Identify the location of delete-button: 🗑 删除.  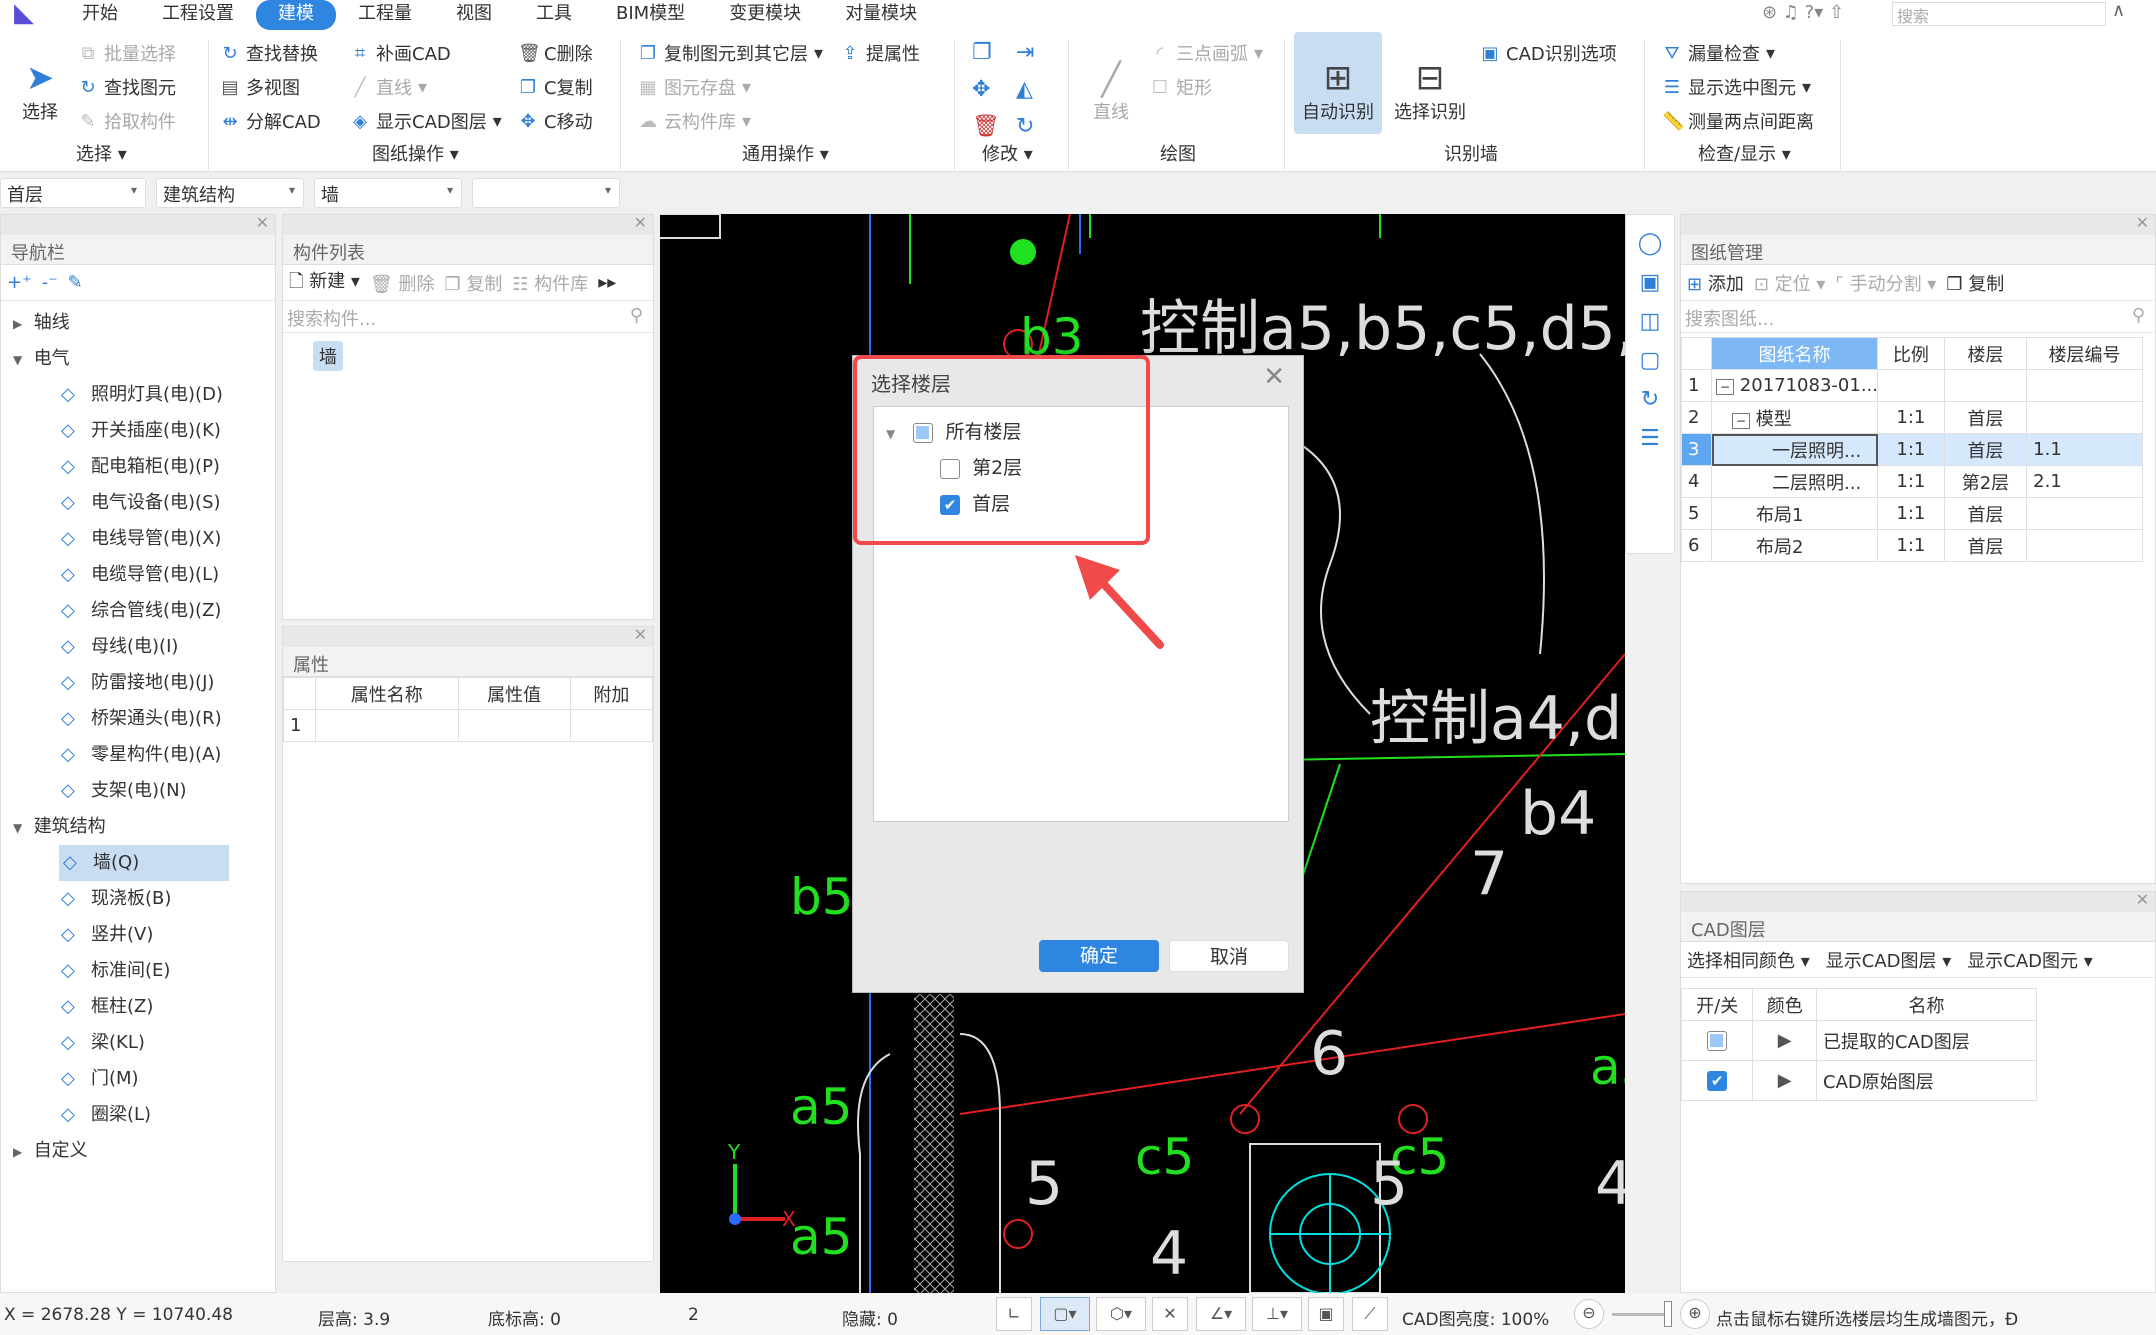
(402, 283).